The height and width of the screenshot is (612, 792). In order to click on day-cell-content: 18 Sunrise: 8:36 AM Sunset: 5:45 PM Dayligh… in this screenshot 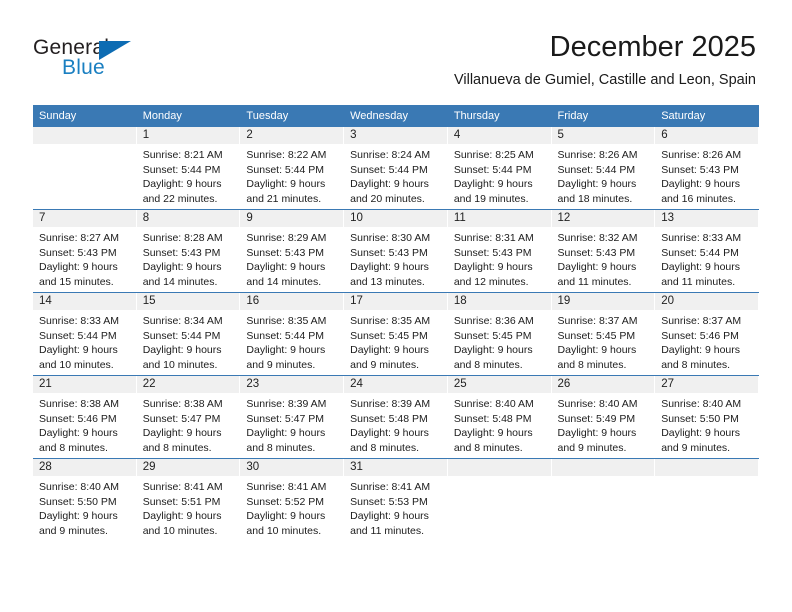, I will do `click(499, 334)`.